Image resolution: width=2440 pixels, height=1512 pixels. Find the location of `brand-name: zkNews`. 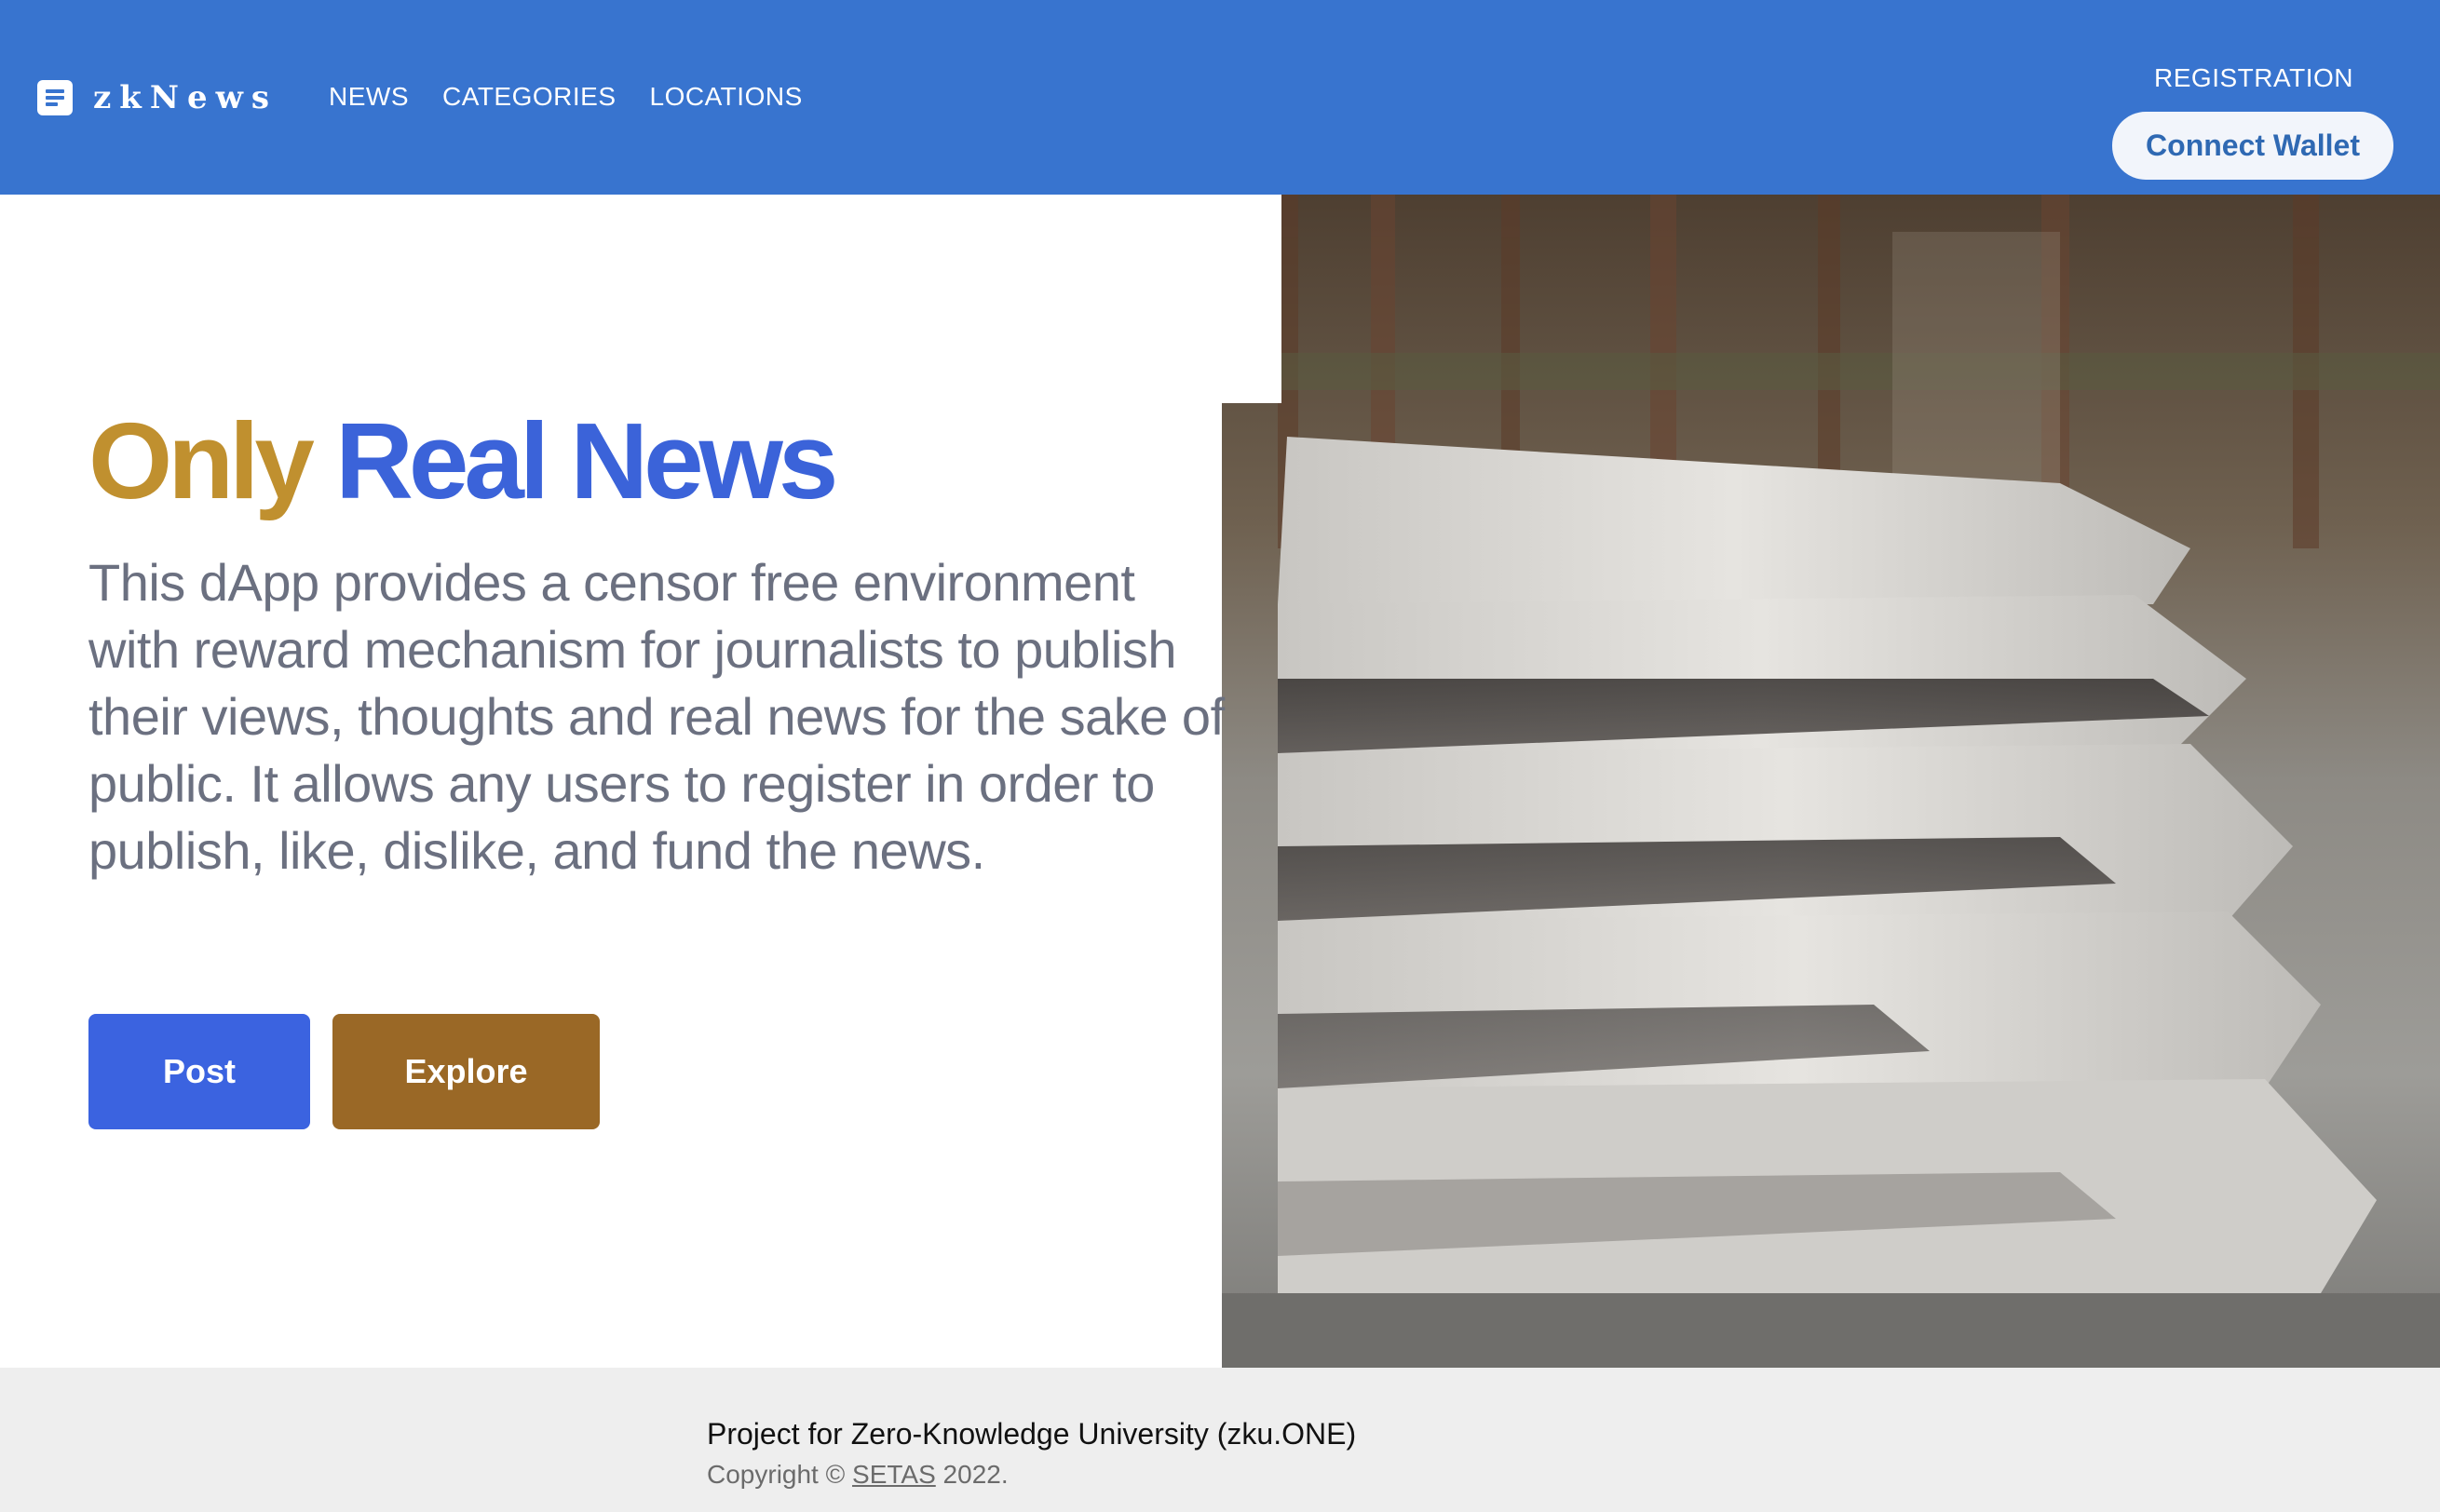

brand-name: zkNews is located at coordinates (185, 97).